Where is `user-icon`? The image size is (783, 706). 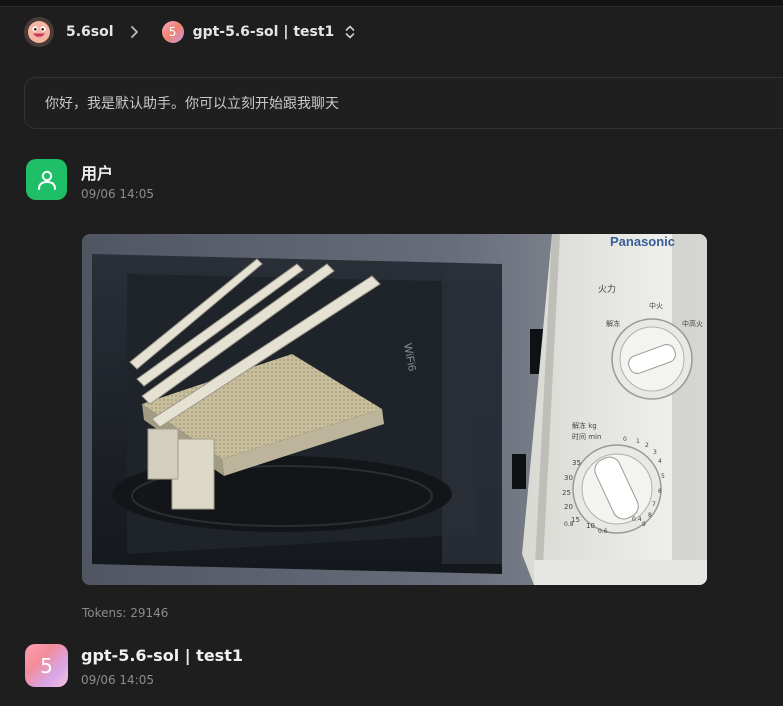 user-icon is located at coordinates (46, 180).